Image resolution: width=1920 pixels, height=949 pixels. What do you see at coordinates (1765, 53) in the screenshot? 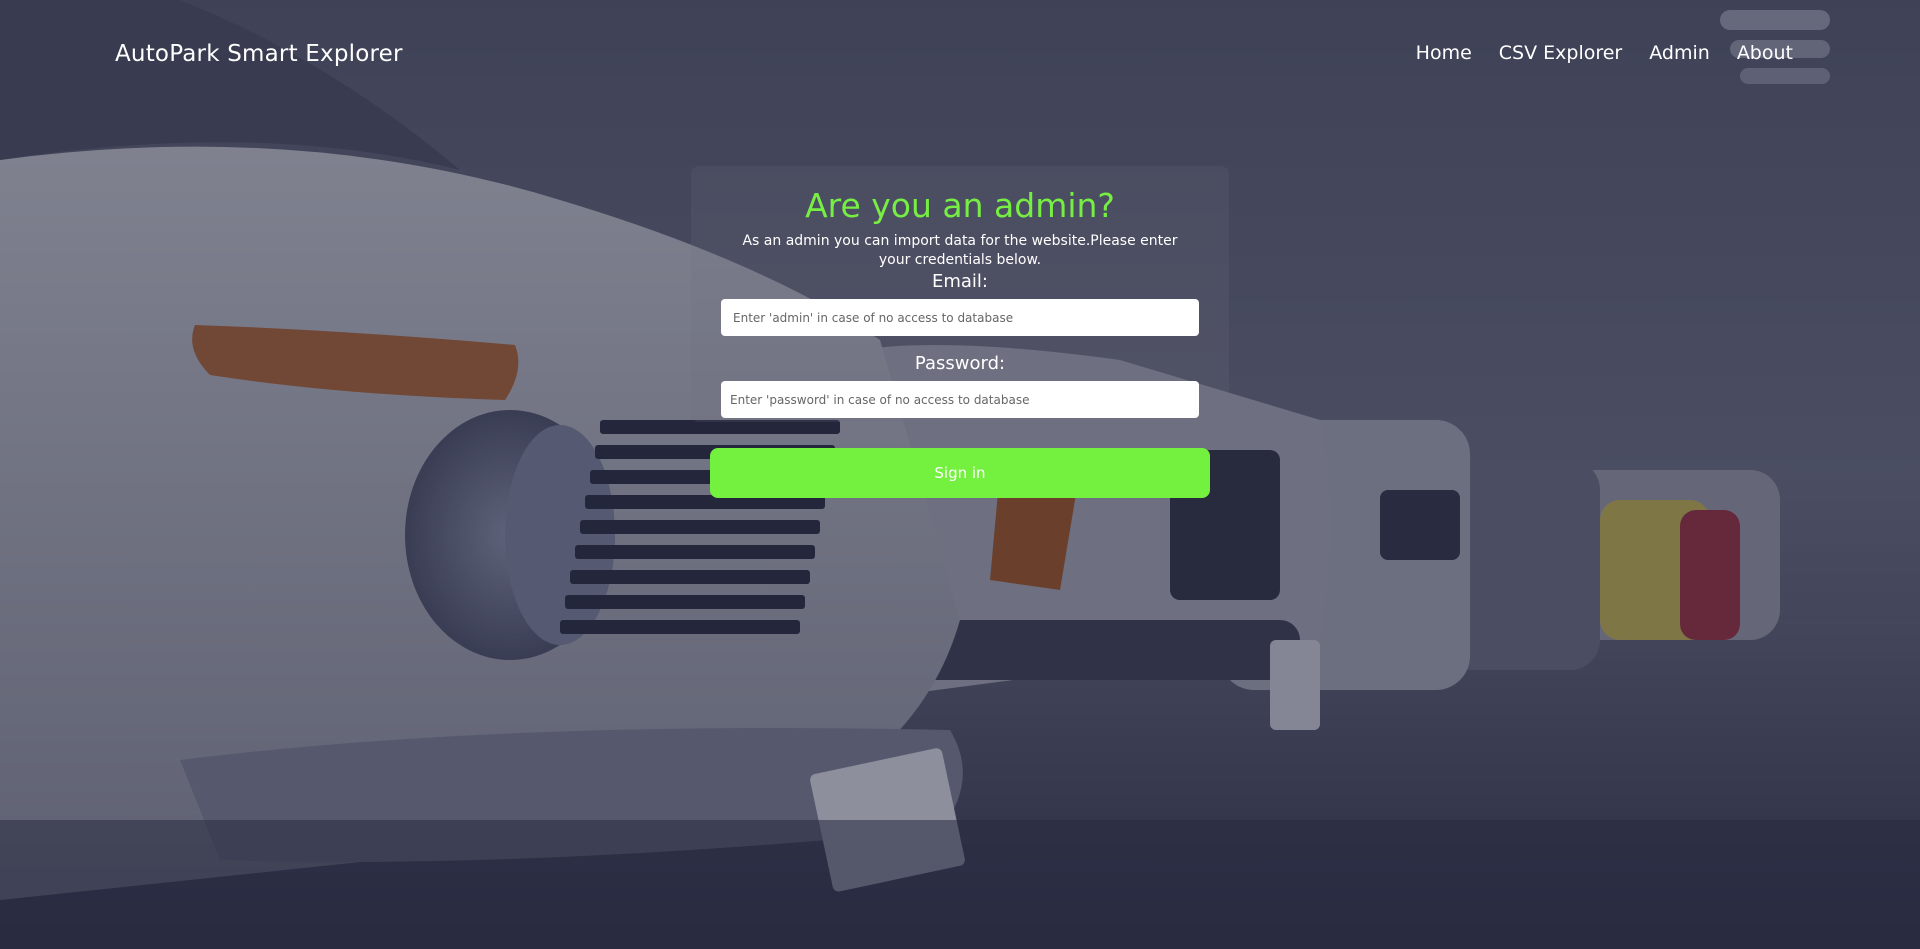
I see `nav-item-about: About` at bounding box center [1765, 53].